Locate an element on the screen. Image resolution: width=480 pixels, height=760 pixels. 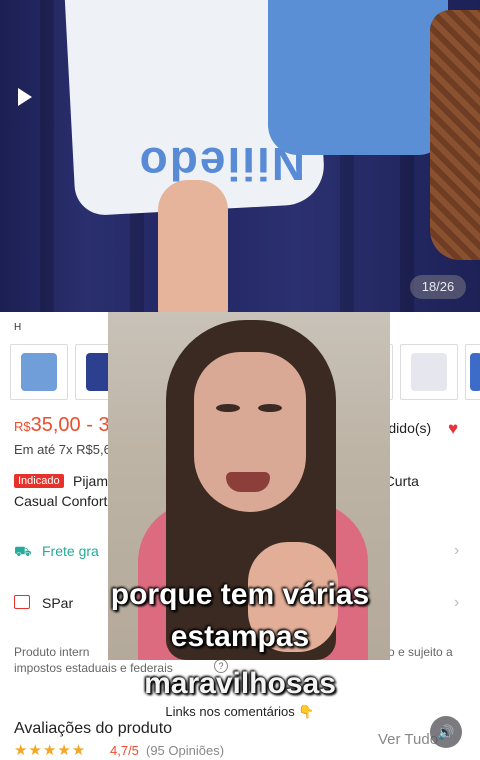
presenter-mouth is located at coordinates (248, 482).